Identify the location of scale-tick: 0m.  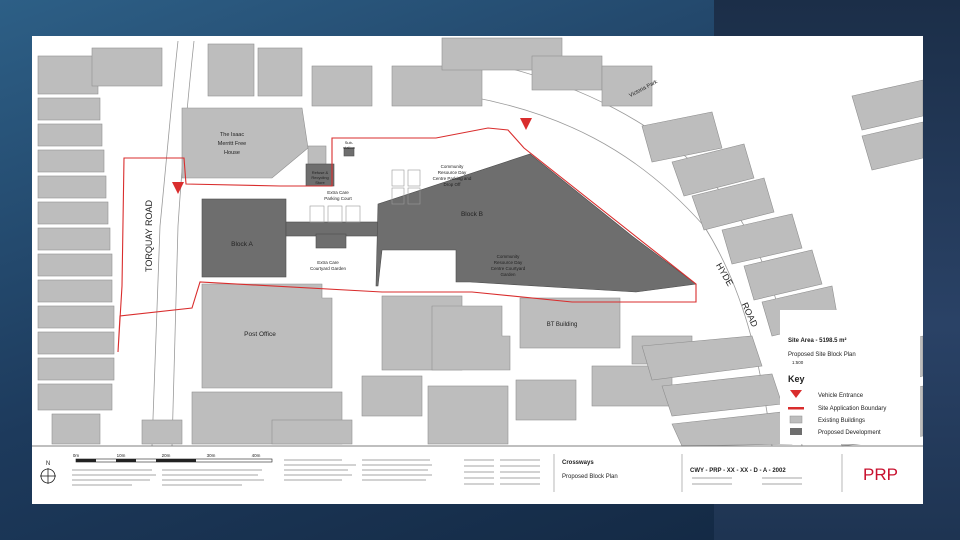
(76, 455).